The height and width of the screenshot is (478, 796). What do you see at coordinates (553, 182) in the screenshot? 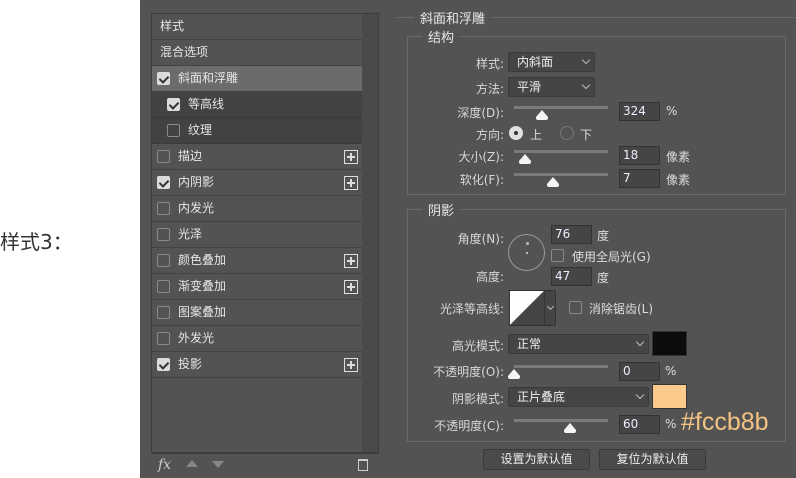
I see `soften-slider-thumb` at bounding box center [553, 182].